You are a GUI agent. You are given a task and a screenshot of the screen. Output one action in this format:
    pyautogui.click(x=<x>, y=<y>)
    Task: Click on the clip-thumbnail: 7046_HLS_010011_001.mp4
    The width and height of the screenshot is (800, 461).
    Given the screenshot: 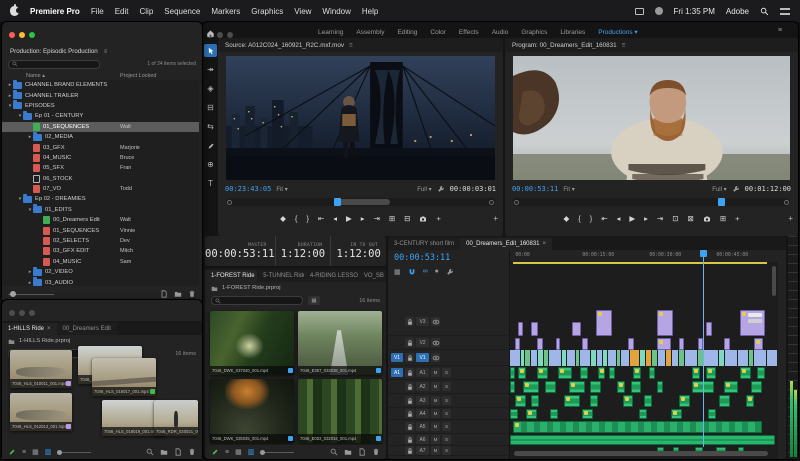 What is the action you would take?
    pyautogui.click(x=41, y=369)
    